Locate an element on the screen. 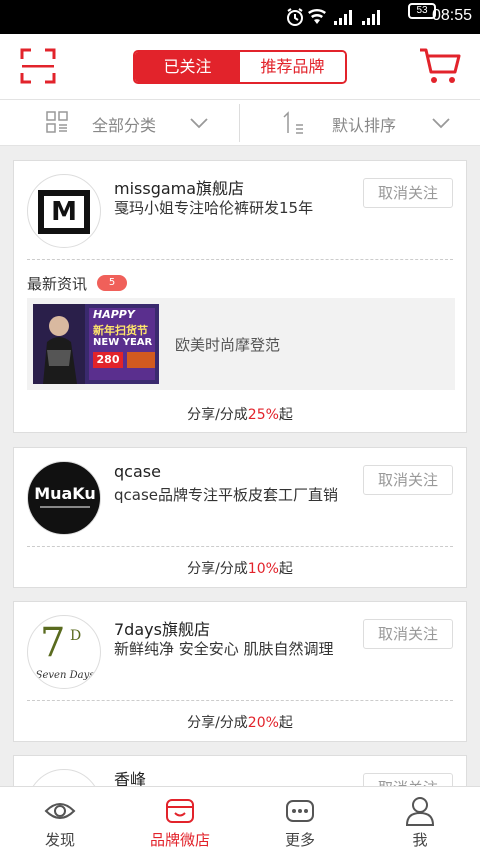 The height and width of the screenshot is (854, 480). logo-underline is located at coordinates (65, 507).